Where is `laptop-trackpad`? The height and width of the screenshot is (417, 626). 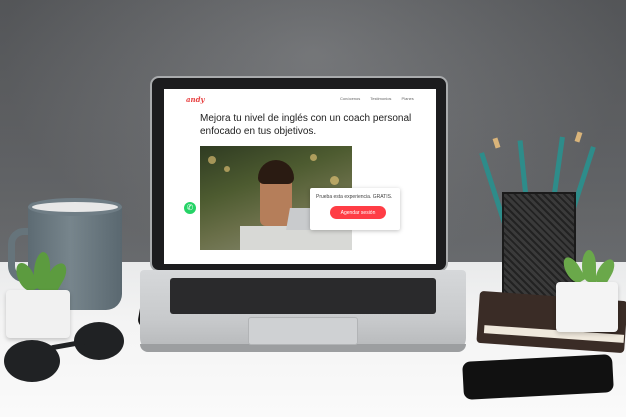
laptop-trackpad is located at coordinates (303, 331).